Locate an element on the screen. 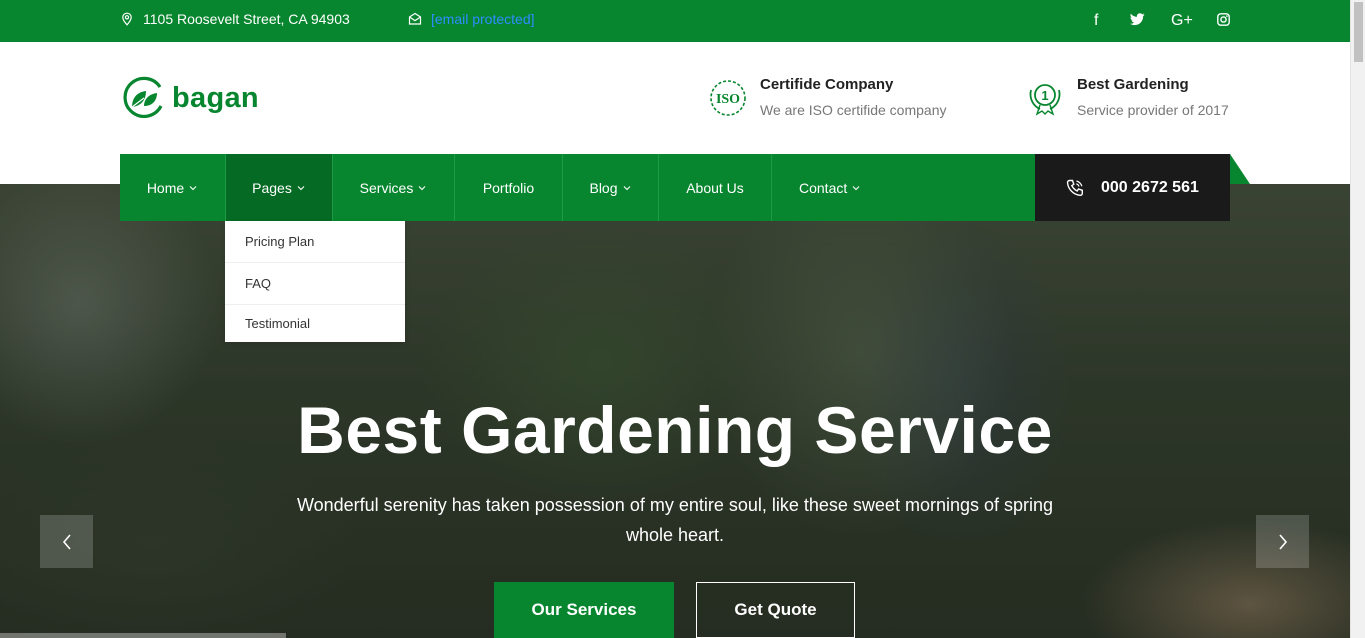 Image resolution: width=1365 pixels, height=638 pixels. chevron-right-icon is located at coordinates (1282, 541).